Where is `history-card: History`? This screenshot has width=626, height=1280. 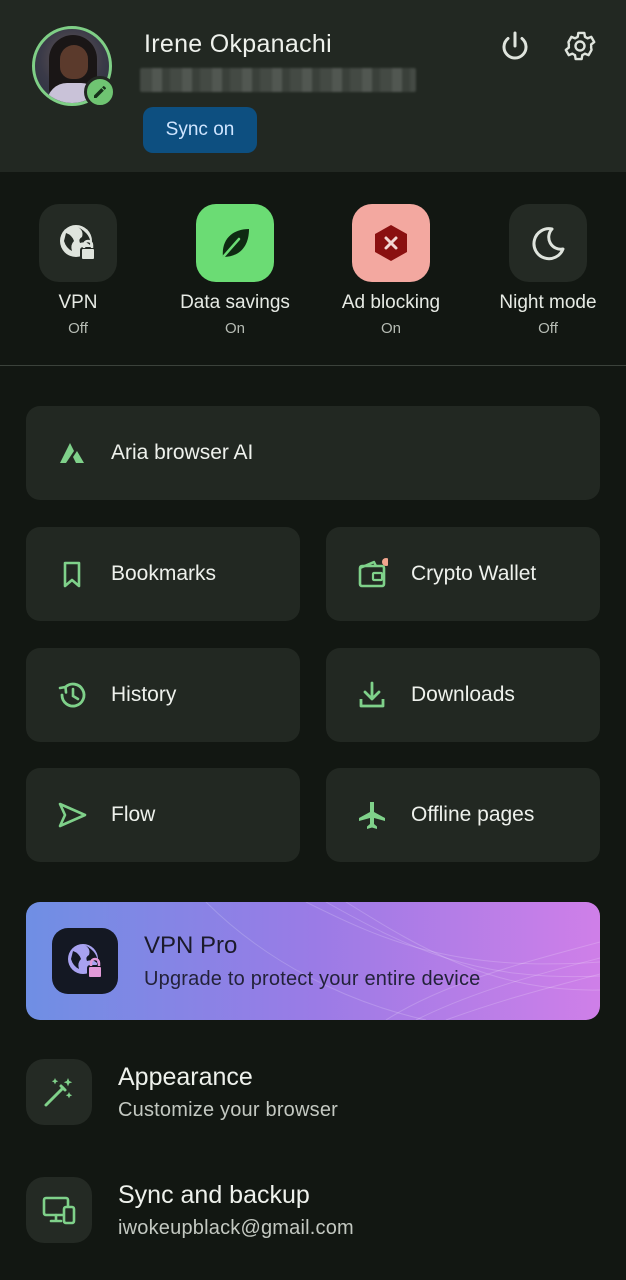
history-card: History is located at coordinates (163, 695).